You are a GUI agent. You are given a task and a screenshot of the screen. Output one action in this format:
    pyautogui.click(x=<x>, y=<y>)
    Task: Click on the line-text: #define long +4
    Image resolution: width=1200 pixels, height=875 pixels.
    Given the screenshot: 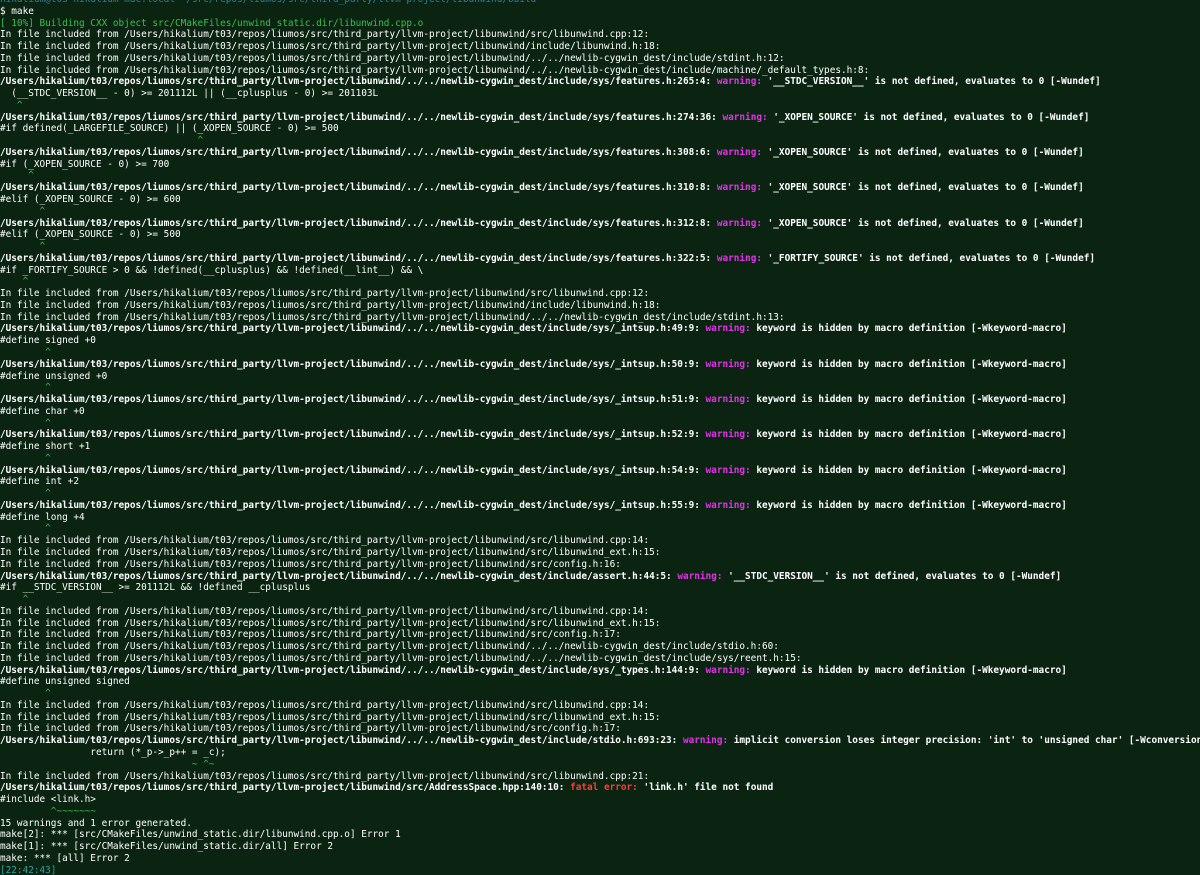 What is the action you would take?
    pyautogui.click(x=42, y=517)
    